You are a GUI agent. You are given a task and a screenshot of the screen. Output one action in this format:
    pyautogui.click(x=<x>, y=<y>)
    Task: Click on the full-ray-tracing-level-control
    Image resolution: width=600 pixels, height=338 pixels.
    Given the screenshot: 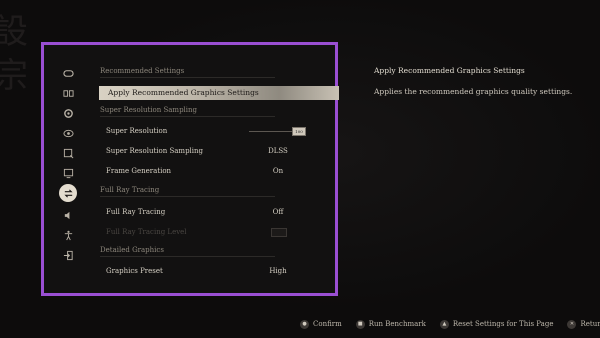 What is the action you would take?
    pyautogui.click(x=279, y=232)
    